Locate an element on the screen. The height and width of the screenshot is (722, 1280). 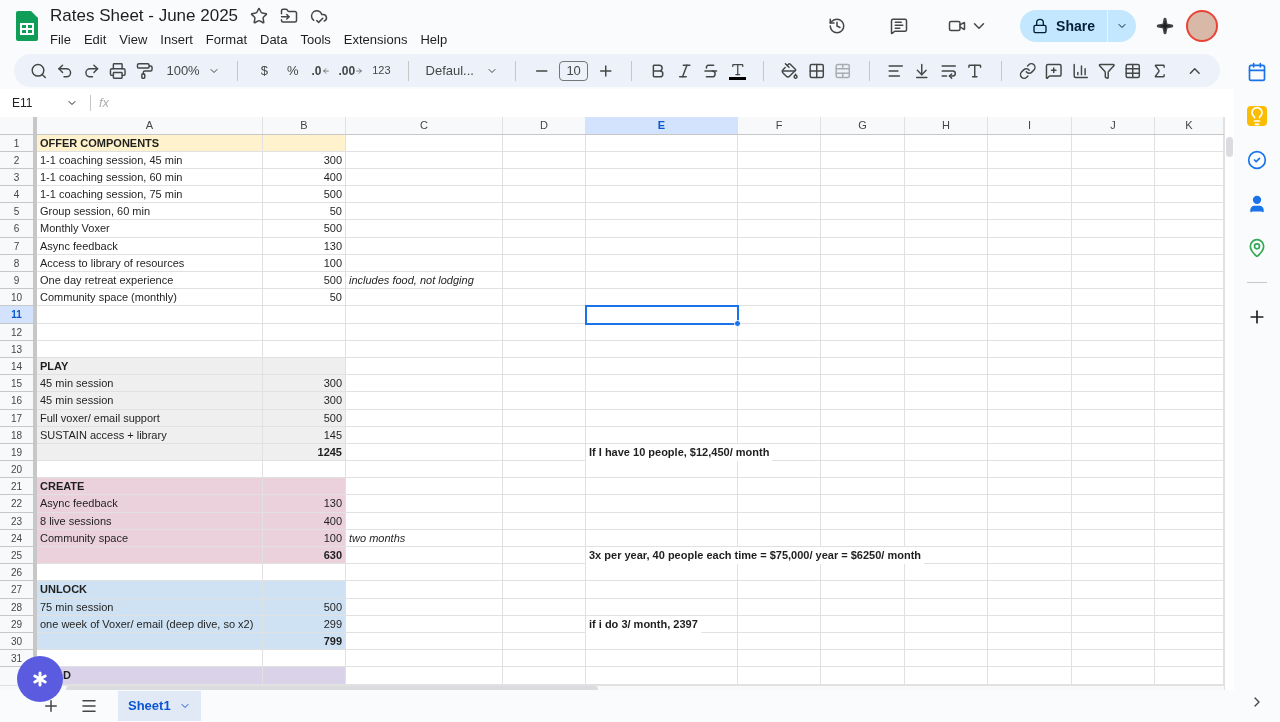
maps-icon is located at coordinates (1257, 248).